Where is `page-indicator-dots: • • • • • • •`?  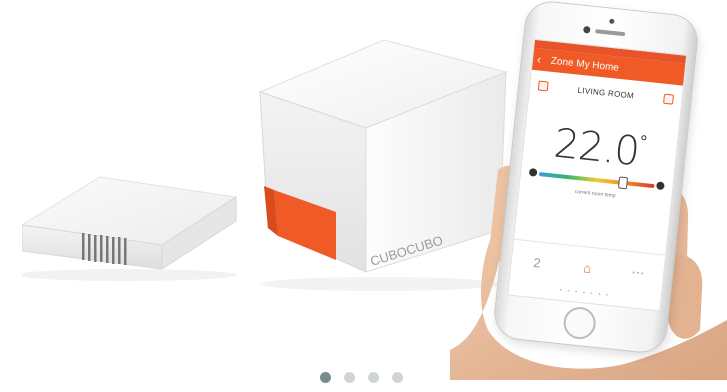
page-indicator-dots: • • • • • • • is located at coordinates (585, 293).